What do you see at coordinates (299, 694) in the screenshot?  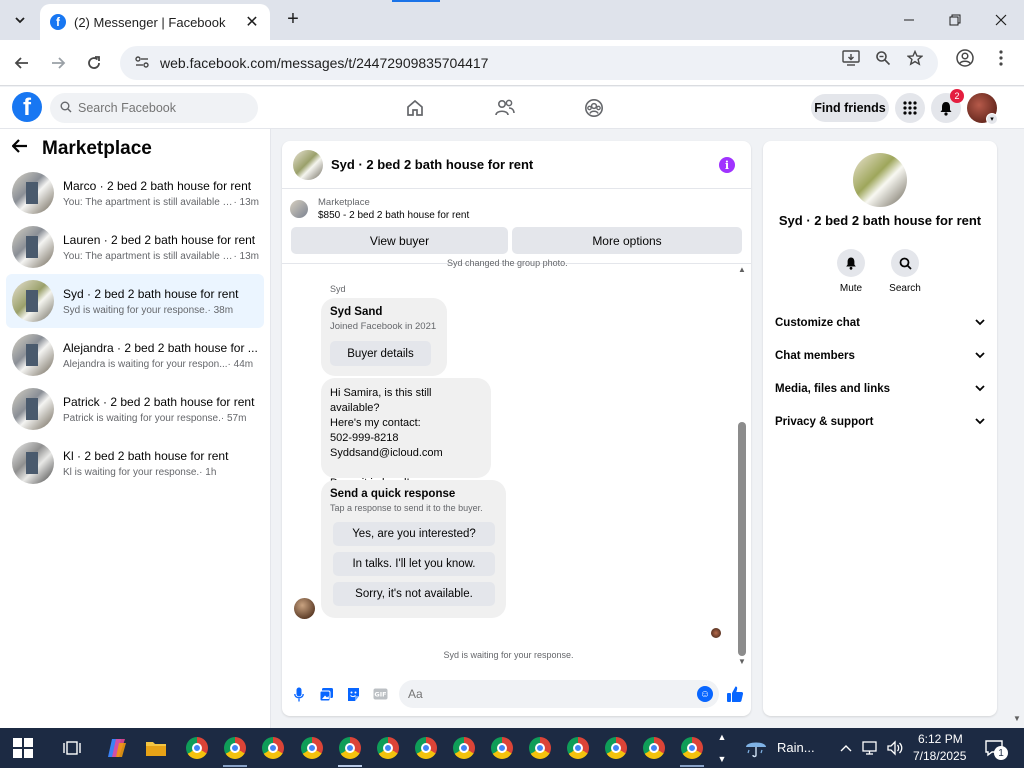 I see `microphone-icon` at bounding box center [299, 694].